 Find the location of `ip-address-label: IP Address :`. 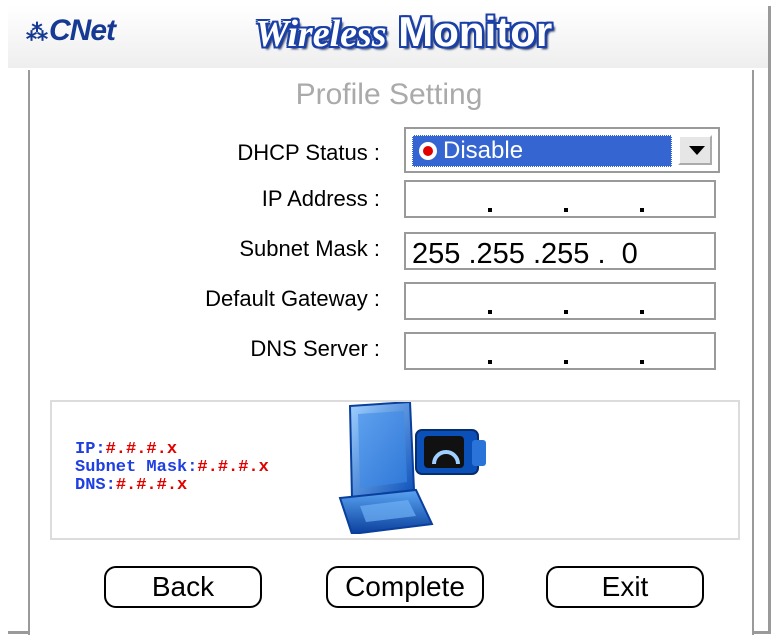

ip-address-label: IP Address : is located at coordinates (320, 198).